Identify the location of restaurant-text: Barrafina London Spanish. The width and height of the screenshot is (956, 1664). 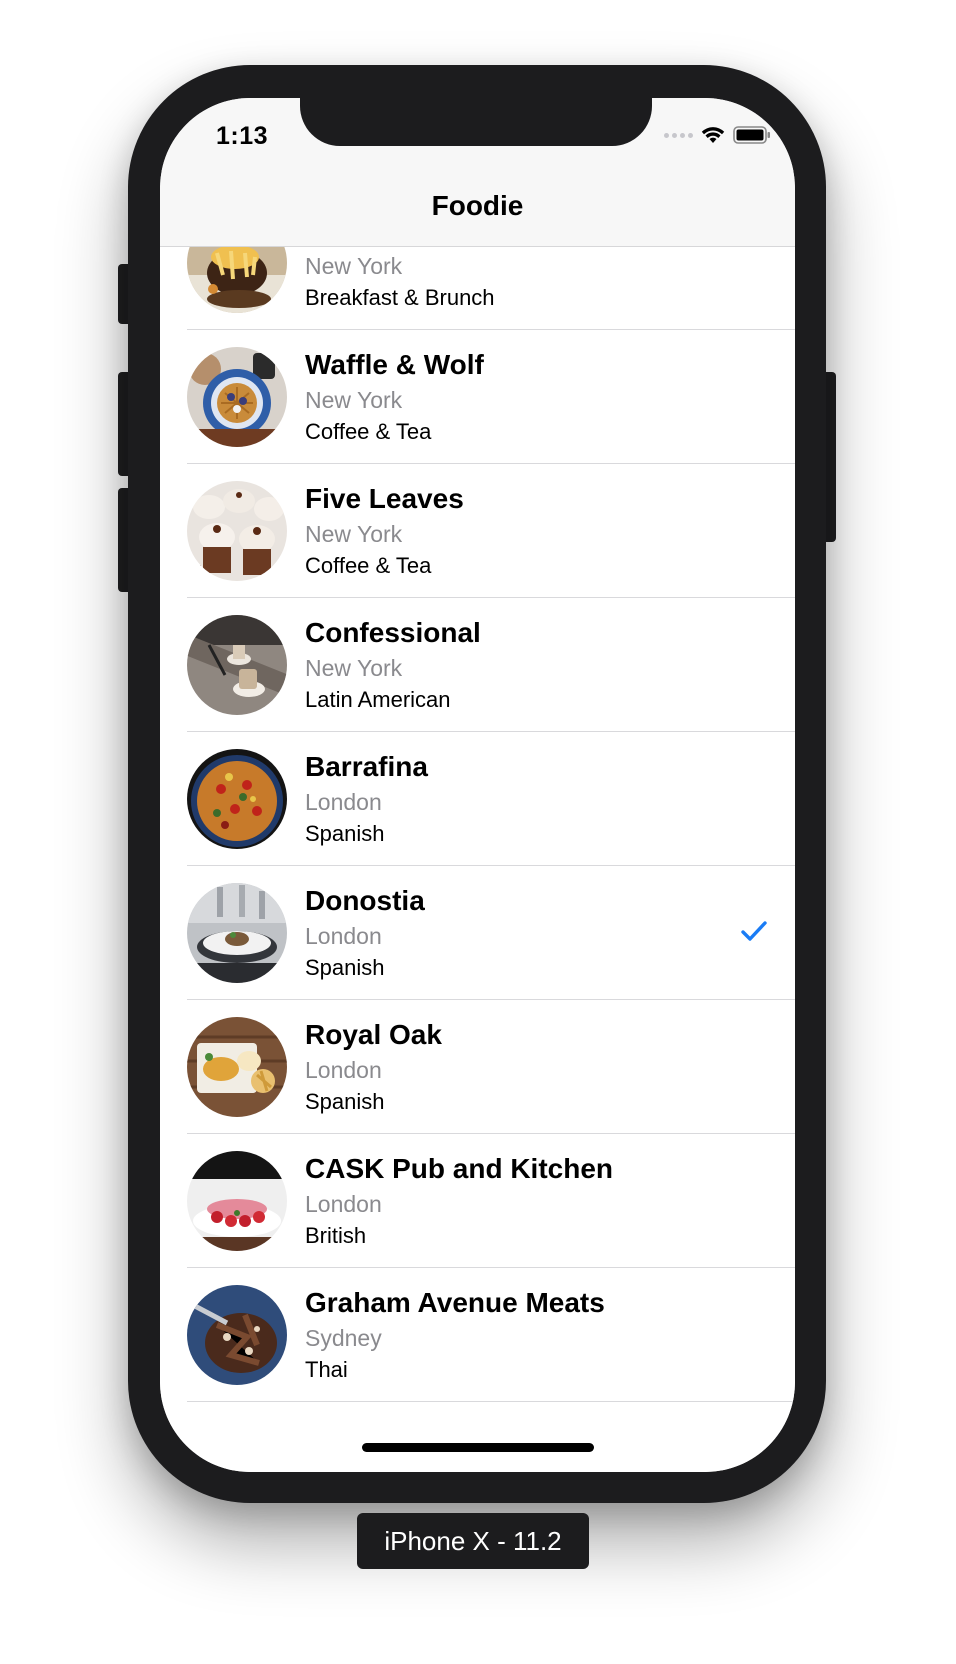
(366, 800).